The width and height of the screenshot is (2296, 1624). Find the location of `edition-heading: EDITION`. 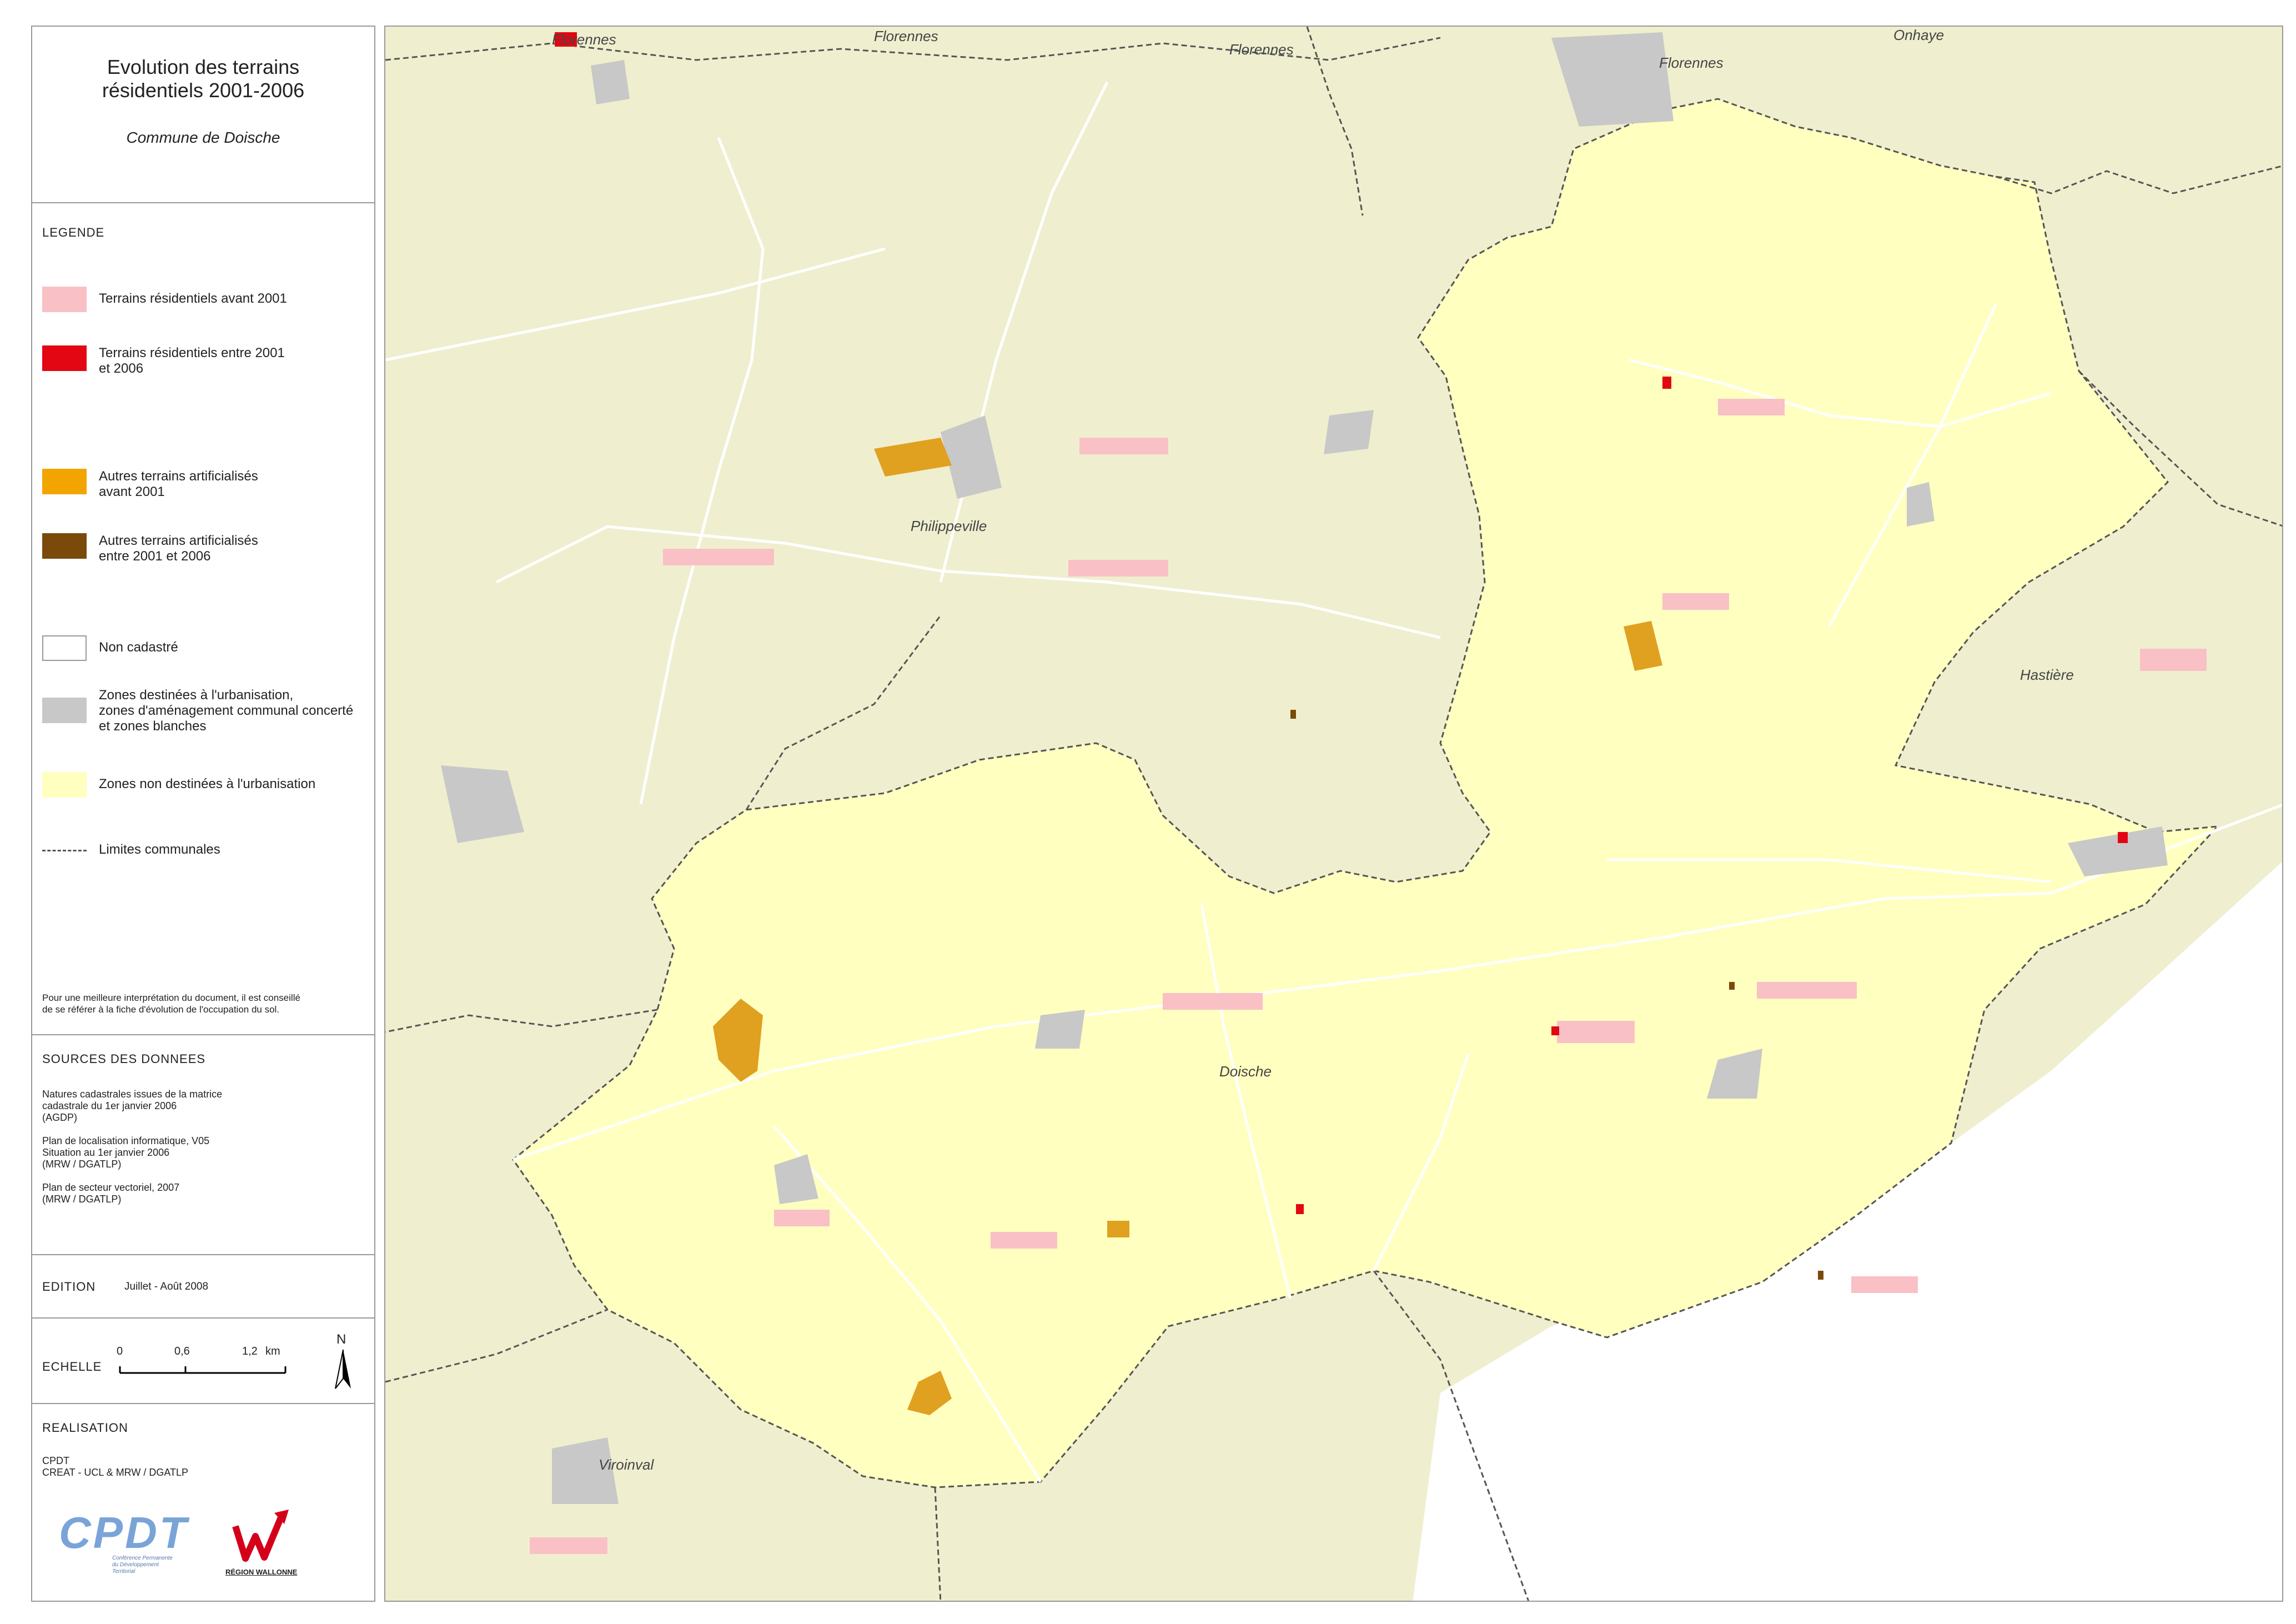

edition-heading: EDITION is located at coordinates (69, 1287).